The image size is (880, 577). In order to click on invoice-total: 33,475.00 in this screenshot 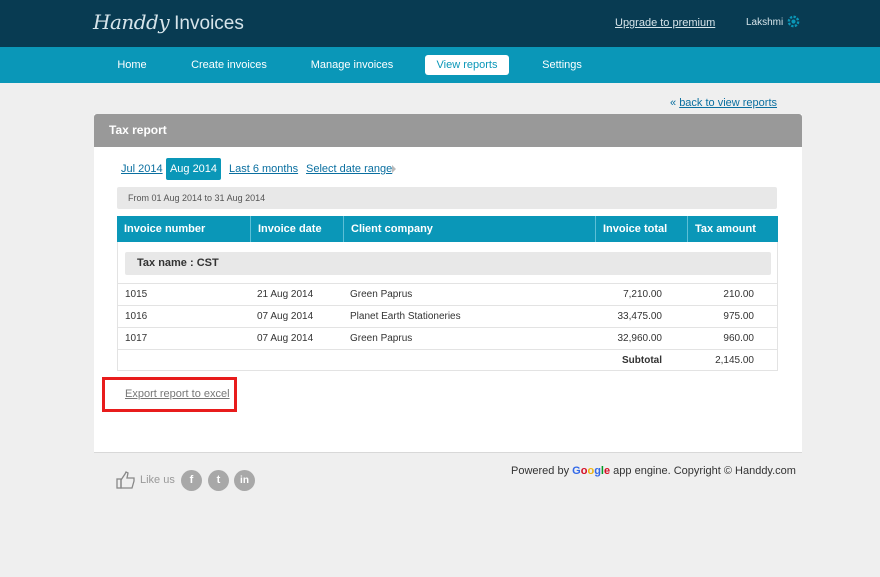, I will do `click(640, 316)`.